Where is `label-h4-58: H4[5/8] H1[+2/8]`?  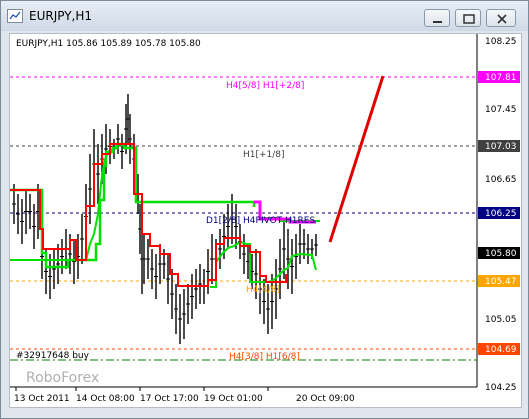
label-h4-58: H4[5/8] H1[+2/8] is located at coordinates (265, 86).